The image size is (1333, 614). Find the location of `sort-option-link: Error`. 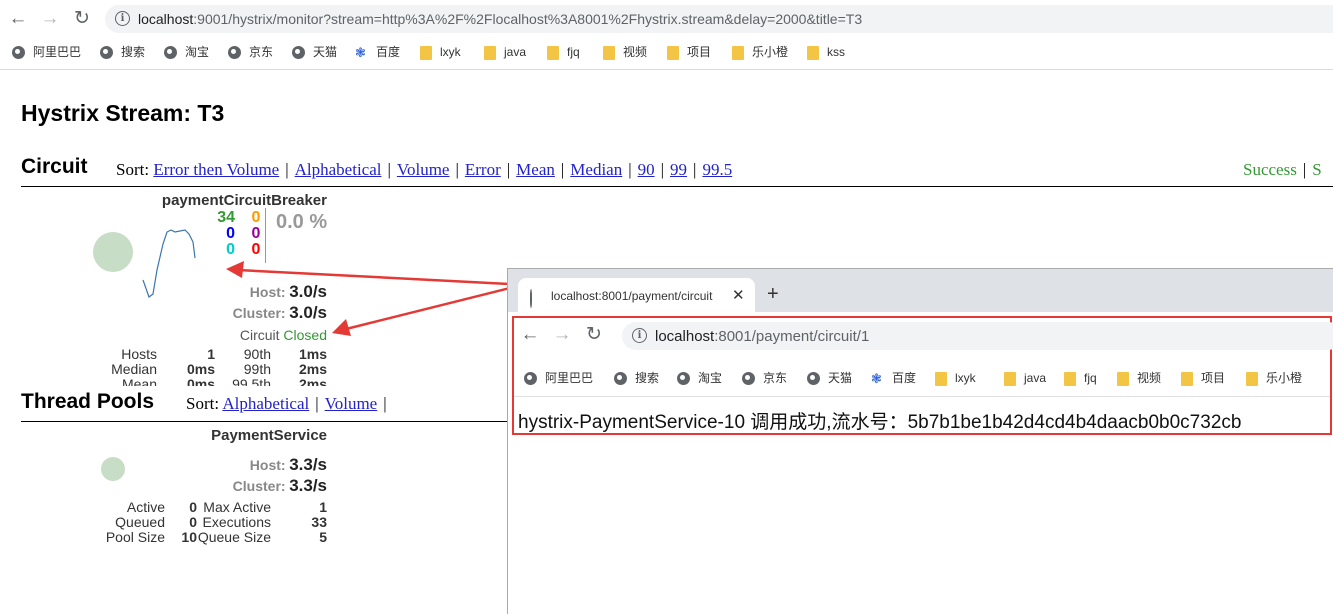

sort-option-link: Error is located at coordinates (483, 169).